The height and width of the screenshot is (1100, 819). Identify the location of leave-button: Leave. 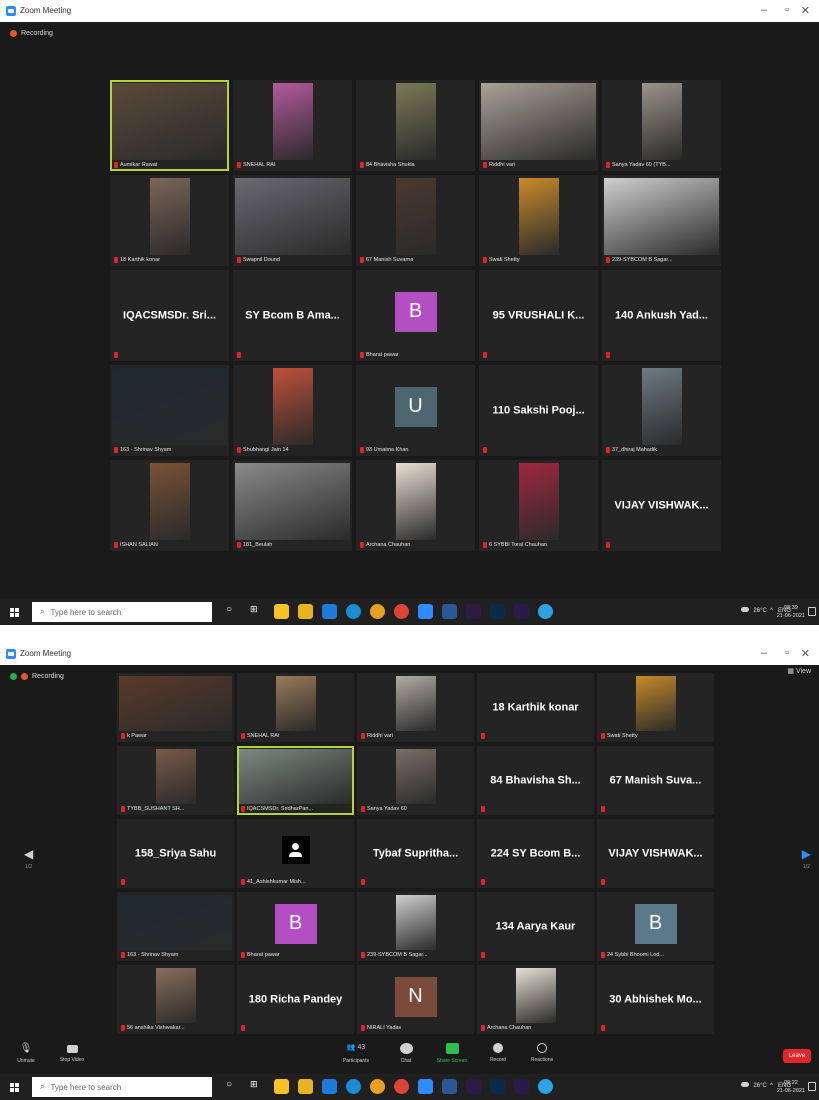
(797, 1056).